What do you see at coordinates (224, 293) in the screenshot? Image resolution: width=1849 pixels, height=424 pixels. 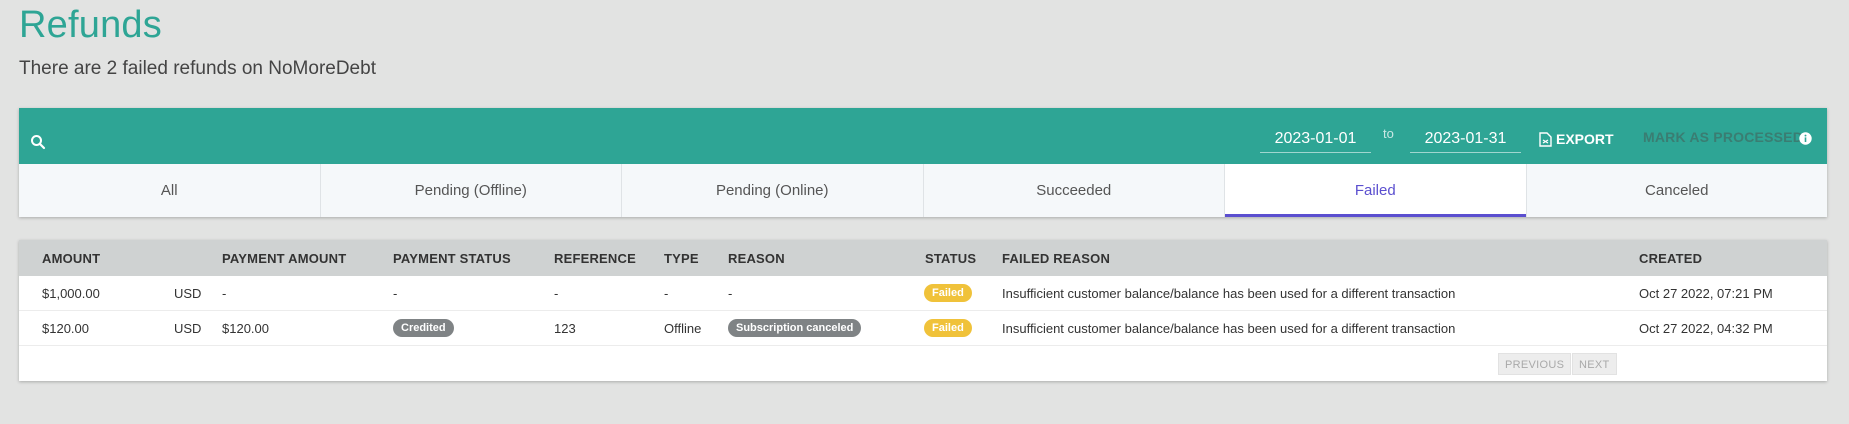 I see `cell-payment-amount: -` at bounding box center [224, 293].